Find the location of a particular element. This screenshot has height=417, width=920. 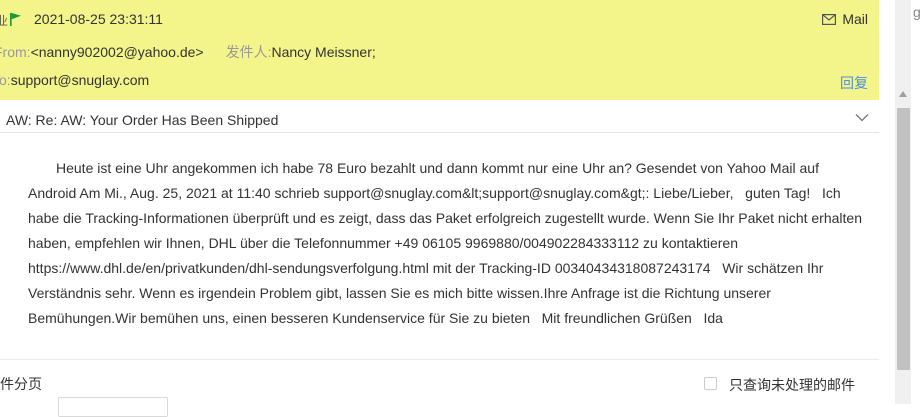

chevron-down-icon is located at coordinates (862, 117).